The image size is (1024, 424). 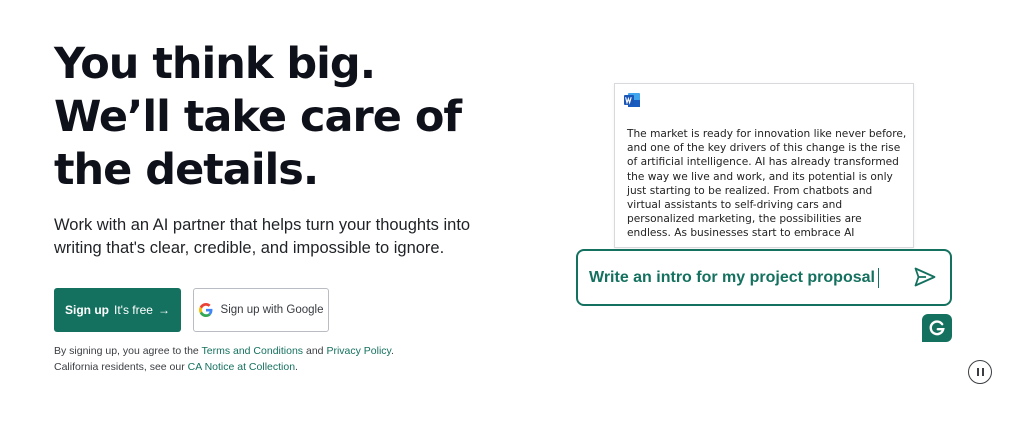 I want to click on signup-label: Sign up, so click(x=87, y=310).